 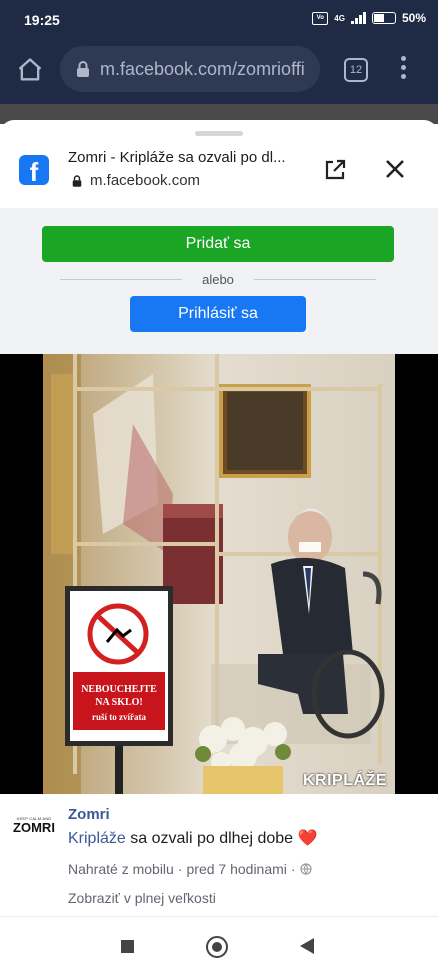 I want to click on or-label: alebo, so click(x=218, y=279).